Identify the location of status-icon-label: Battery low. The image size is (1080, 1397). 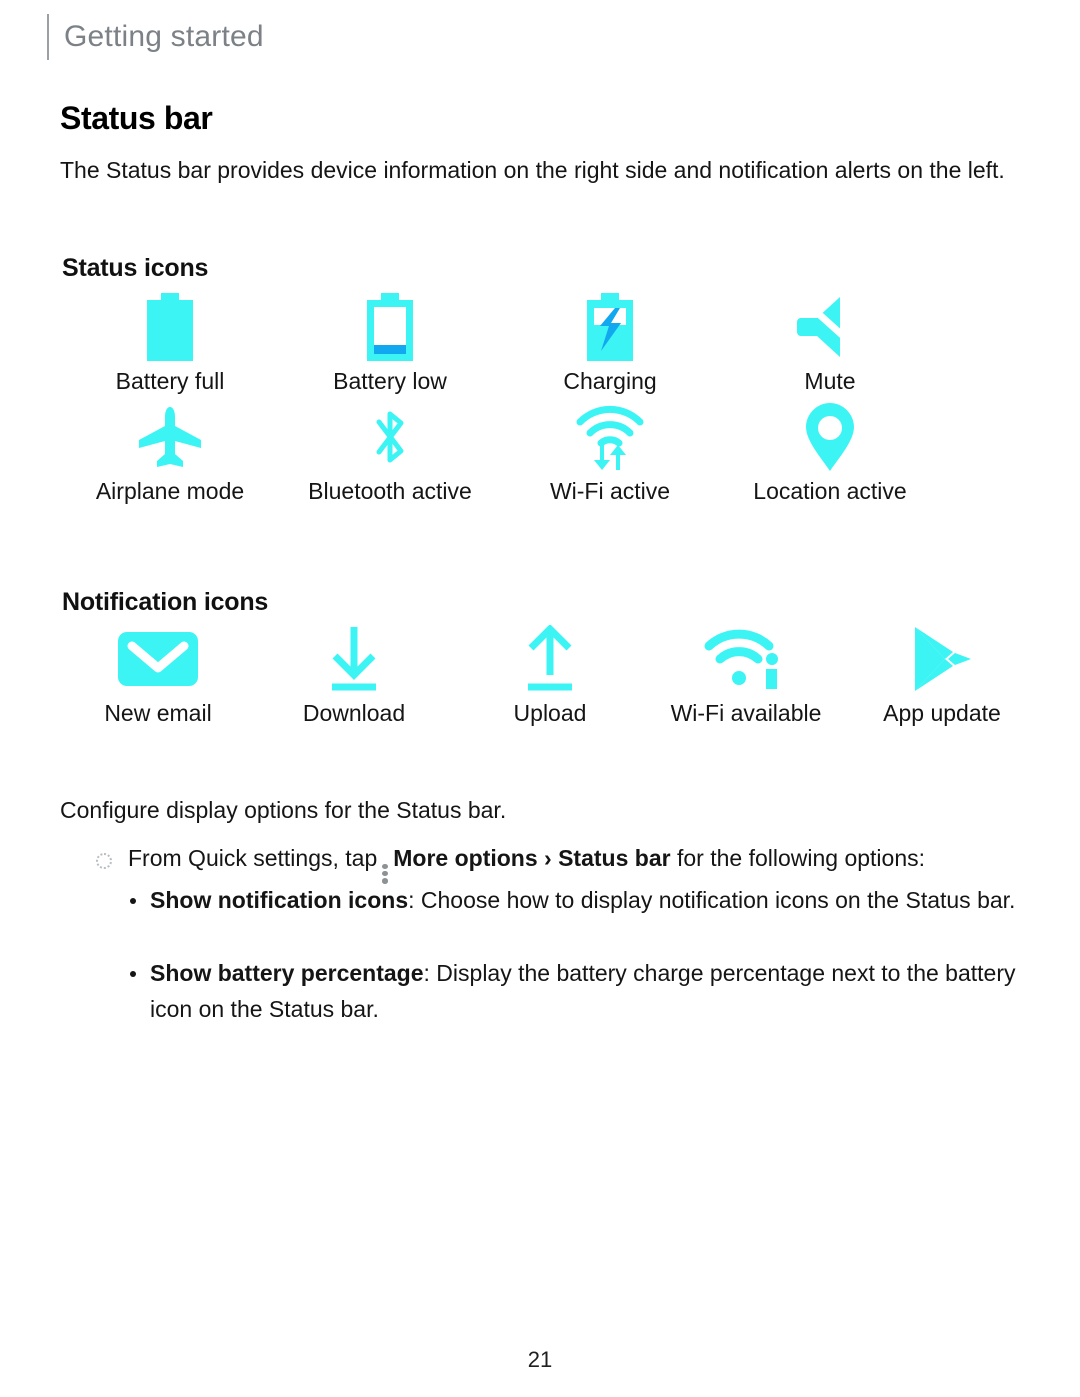
(390, 381).